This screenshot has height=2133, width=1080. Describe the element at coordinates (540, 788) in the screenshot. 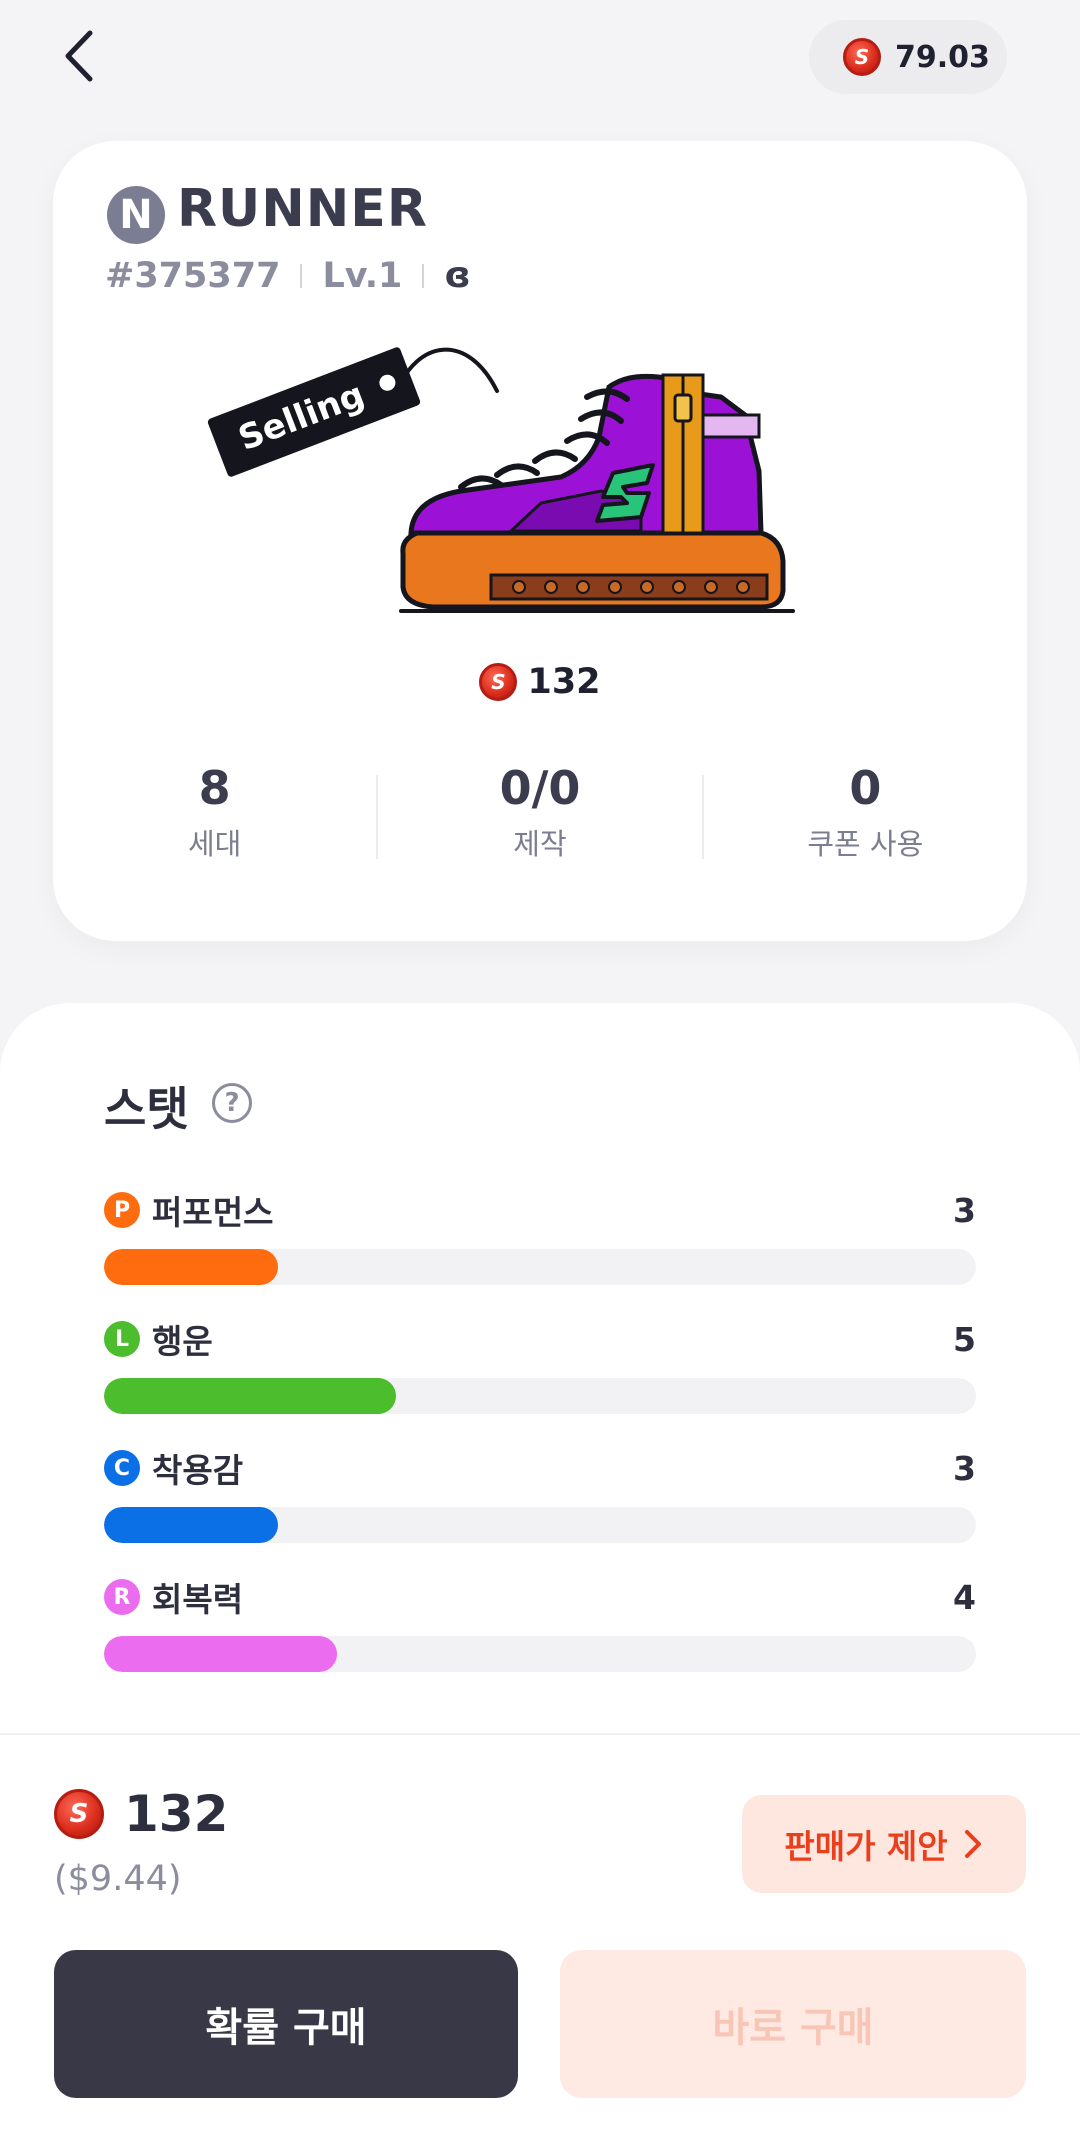

I see `summary-value: 0/0` at that location.